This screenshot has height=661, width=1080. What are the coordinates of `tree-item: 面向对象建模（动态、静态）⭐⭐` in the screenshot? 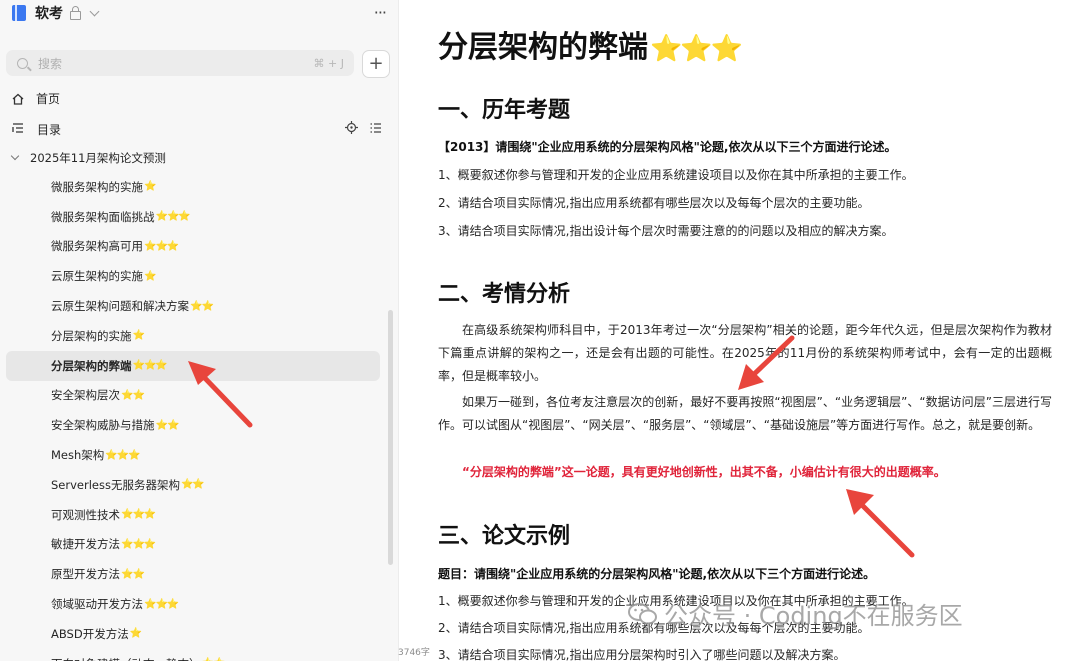 It's located at (193, 655).